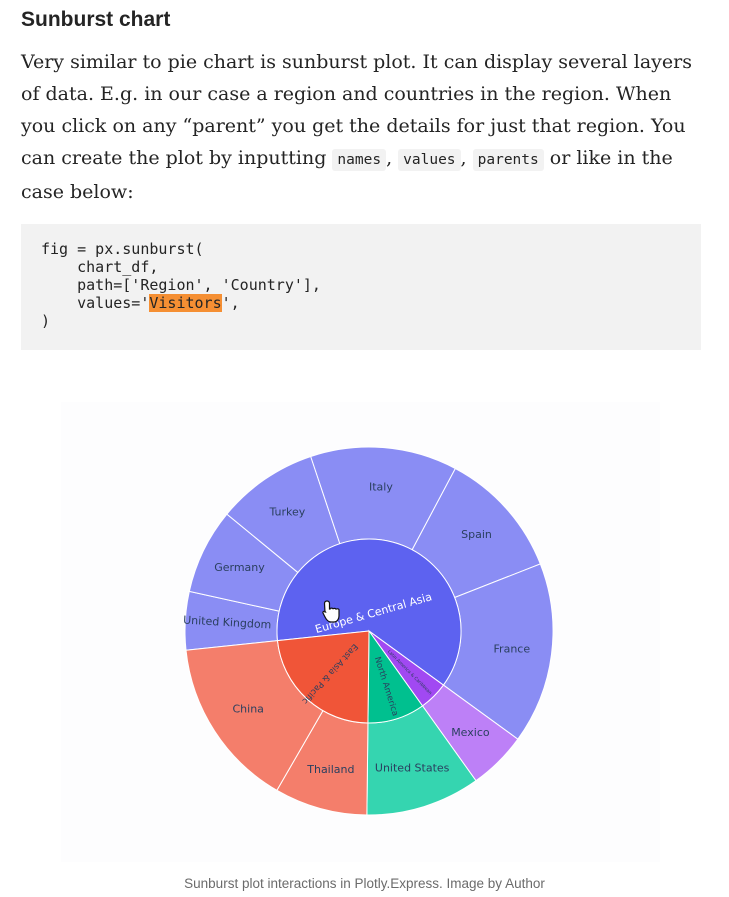  I want to click on code-line: ',, so click(230, 303).